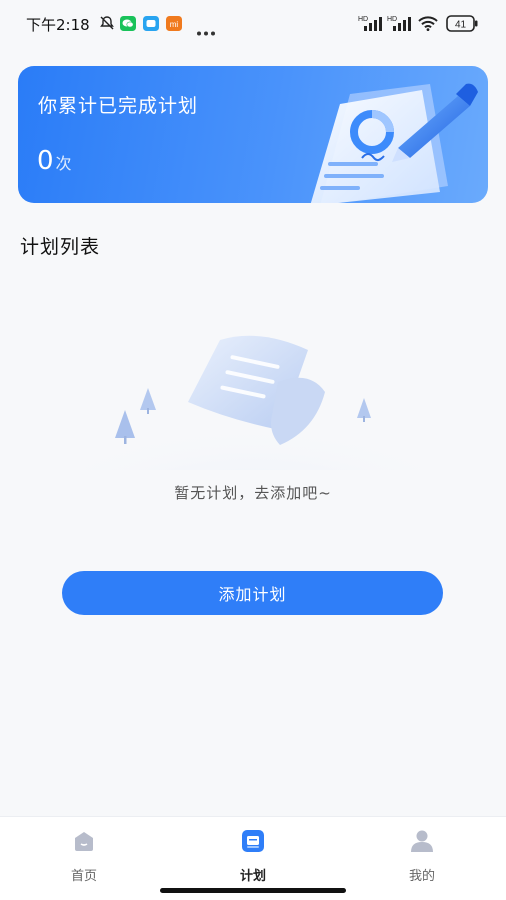 The height and width of the screenshot is (900, 506). I want to click on add-plan-button: 添加计划, so click(252, 593).